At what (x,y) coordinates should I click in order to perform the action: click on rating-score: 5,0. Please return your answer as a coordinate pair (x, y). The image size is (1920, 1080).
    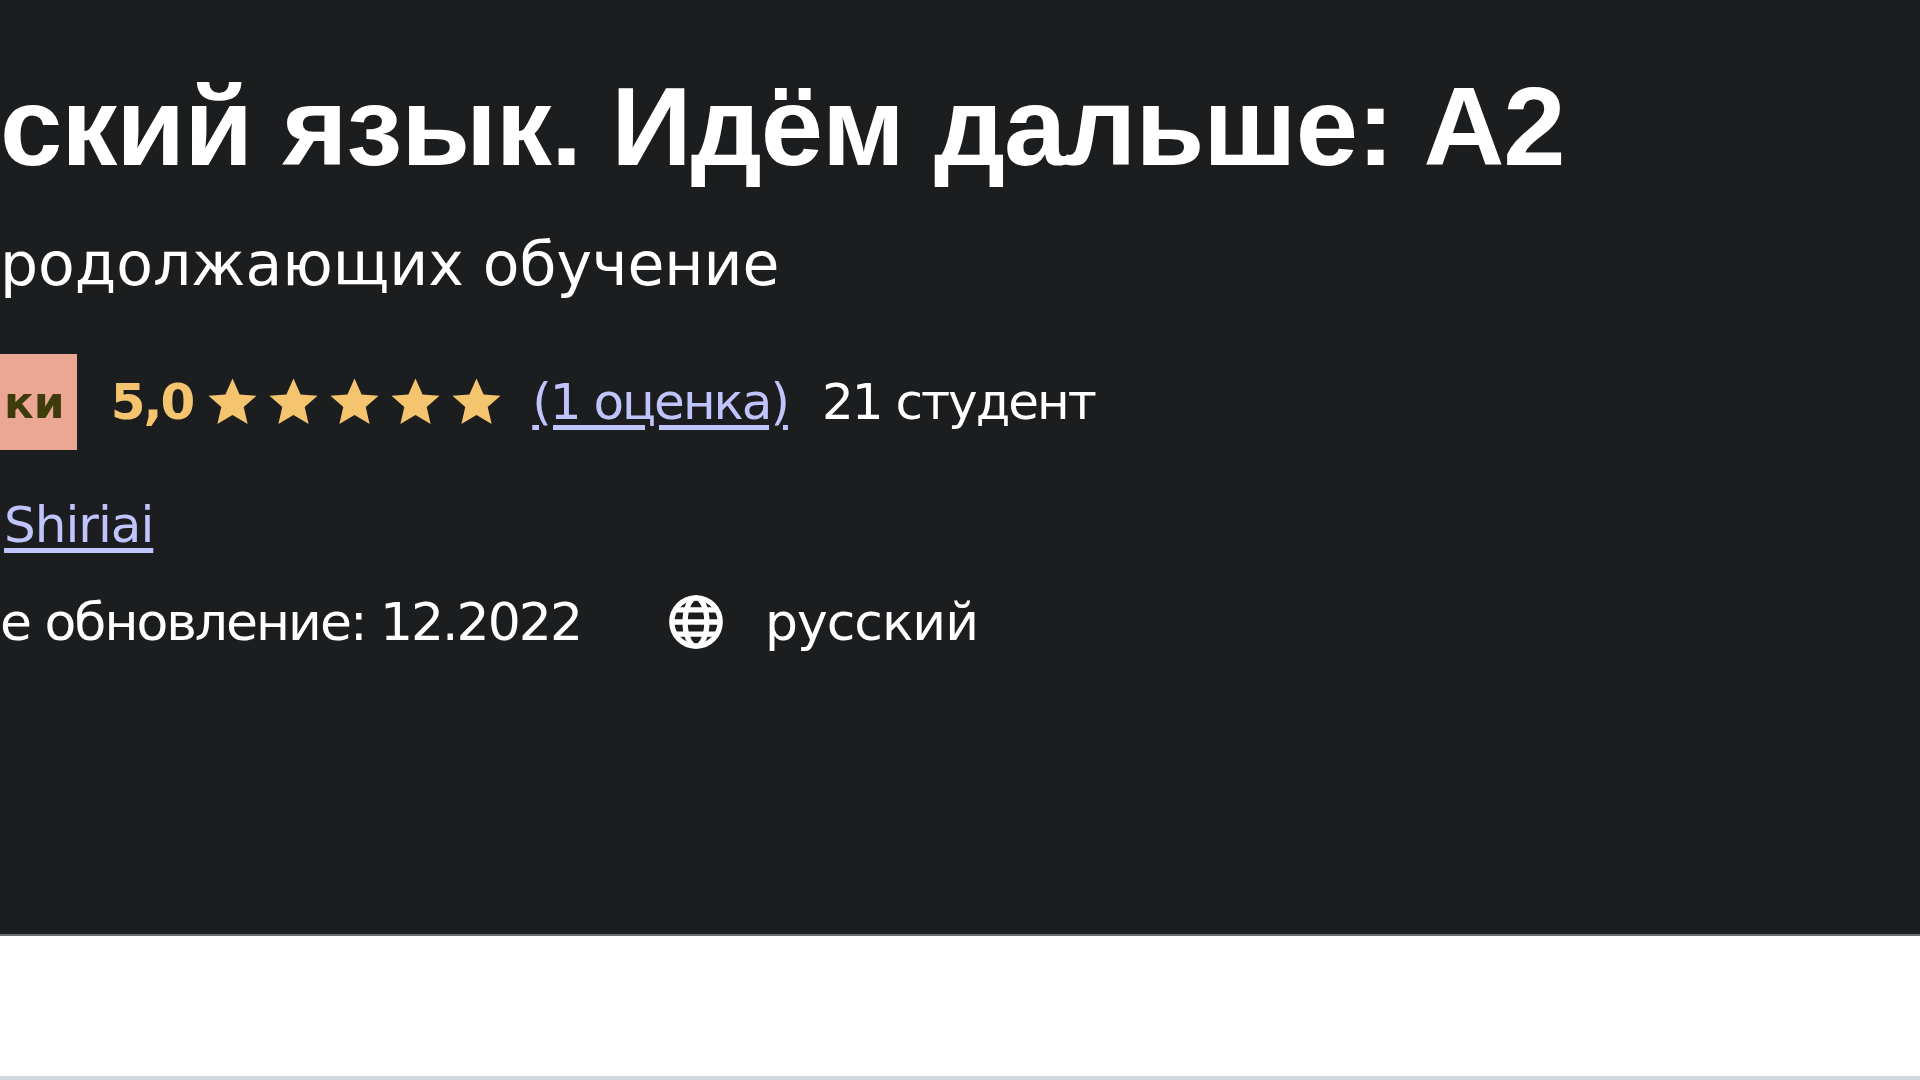
    Looking at the image, I should click on (152, 402).